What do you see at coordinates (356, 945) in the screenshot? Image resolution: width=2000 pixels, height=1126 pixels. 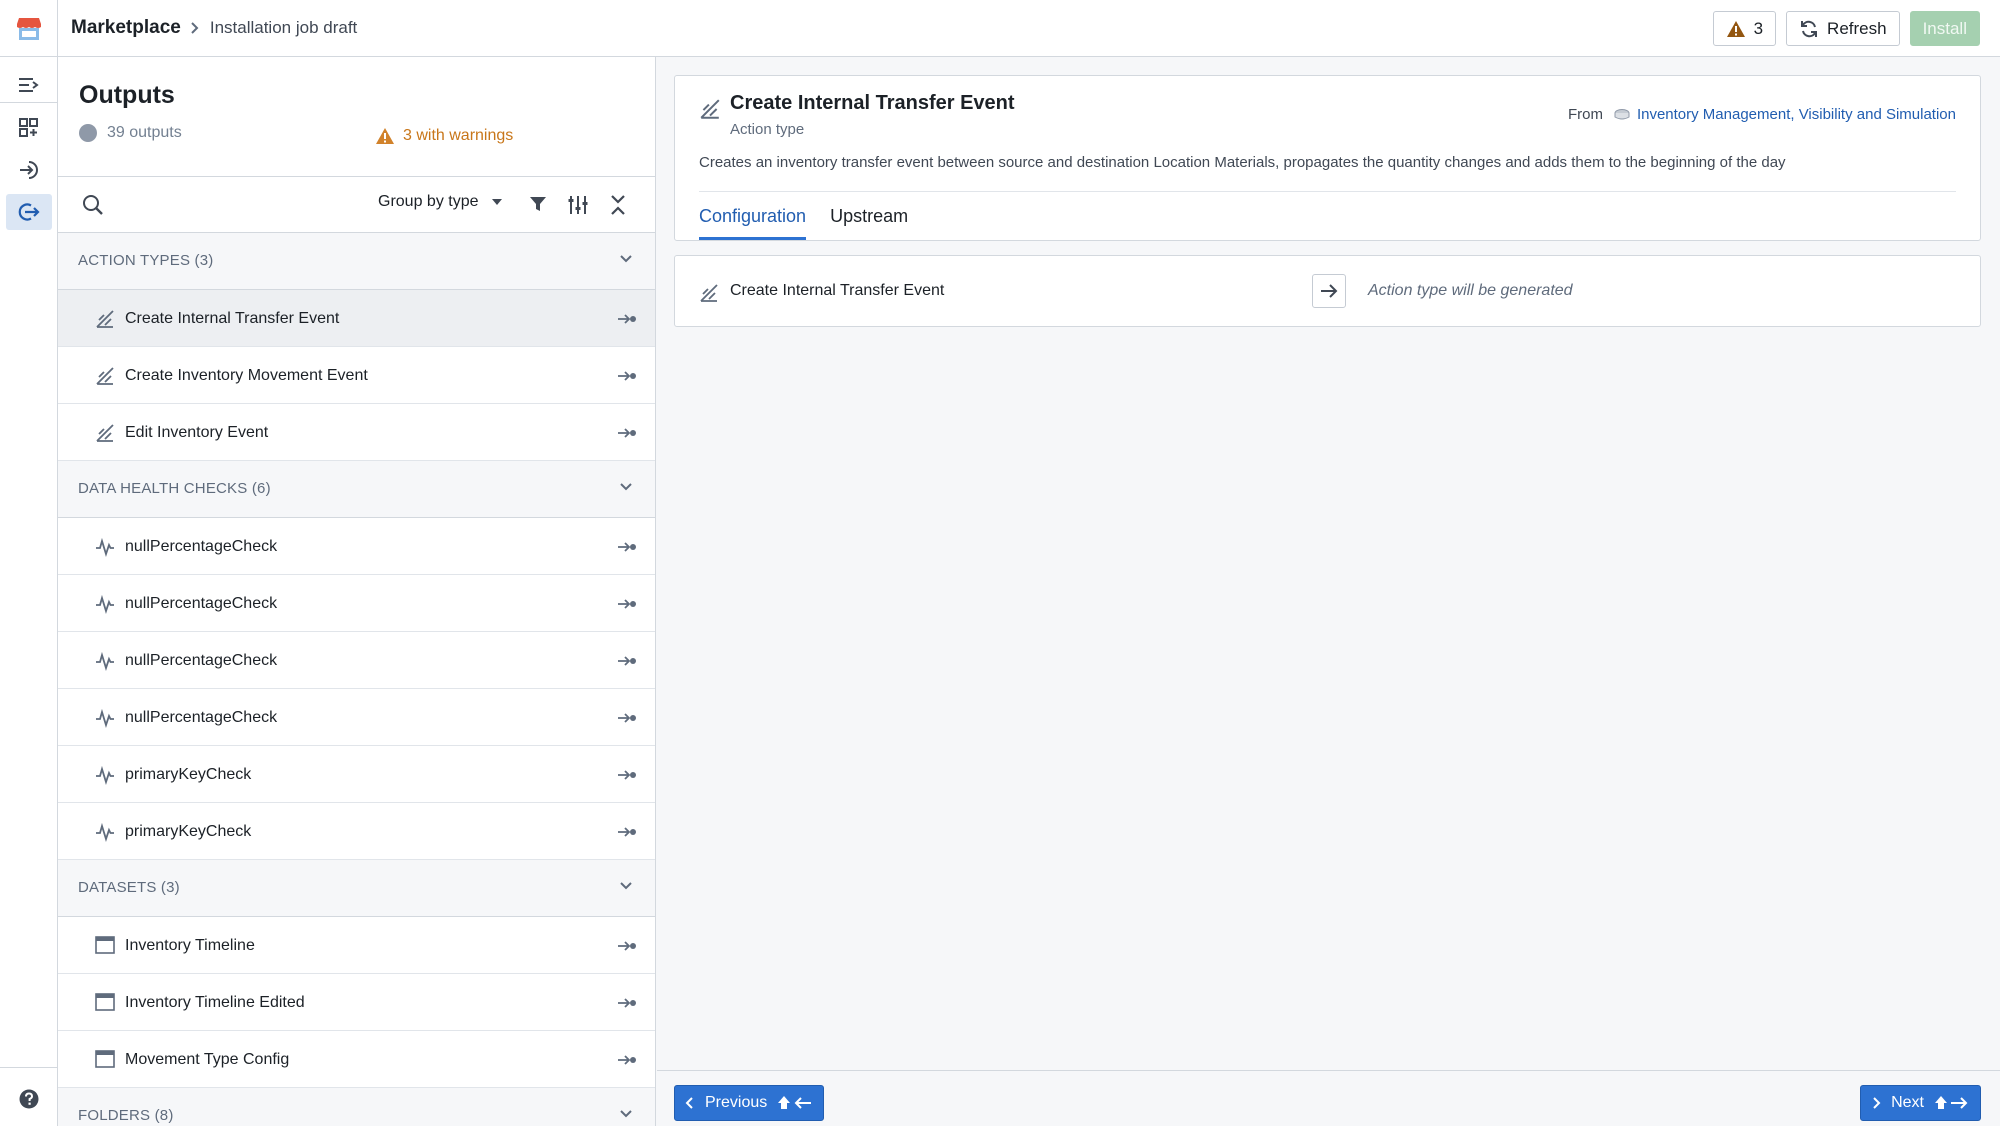 I see `list-item: Inventory Timeline` at bounding box center [356, 945].